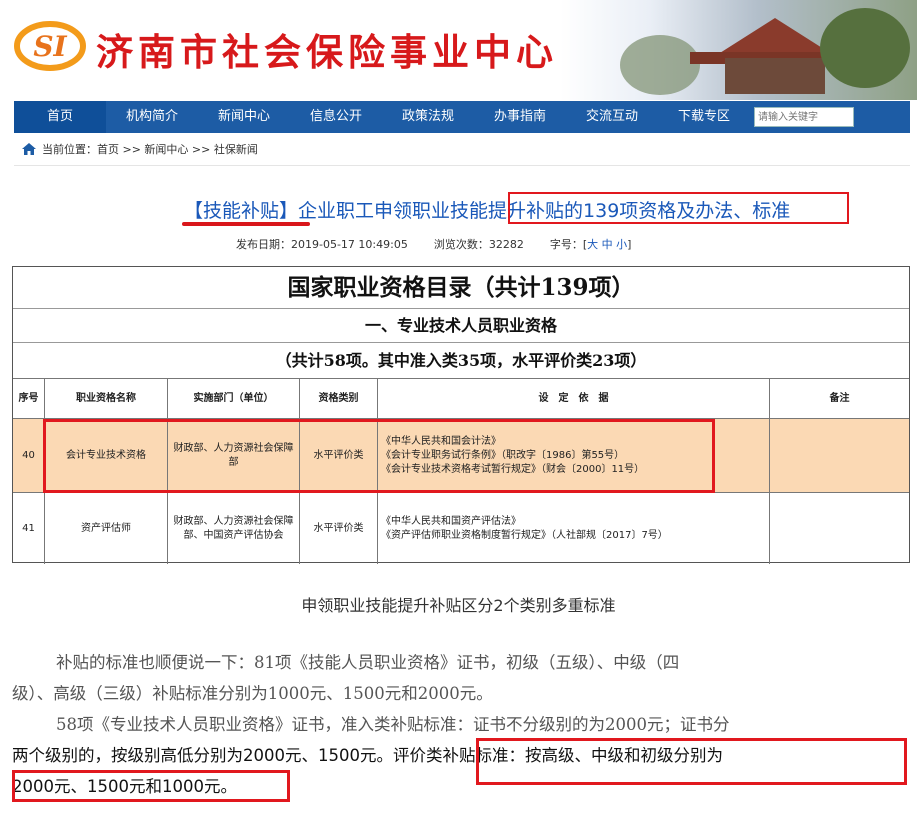 This screenshot has height=813, width=917. I want to click on font-size-close: ], so click(629, 244).